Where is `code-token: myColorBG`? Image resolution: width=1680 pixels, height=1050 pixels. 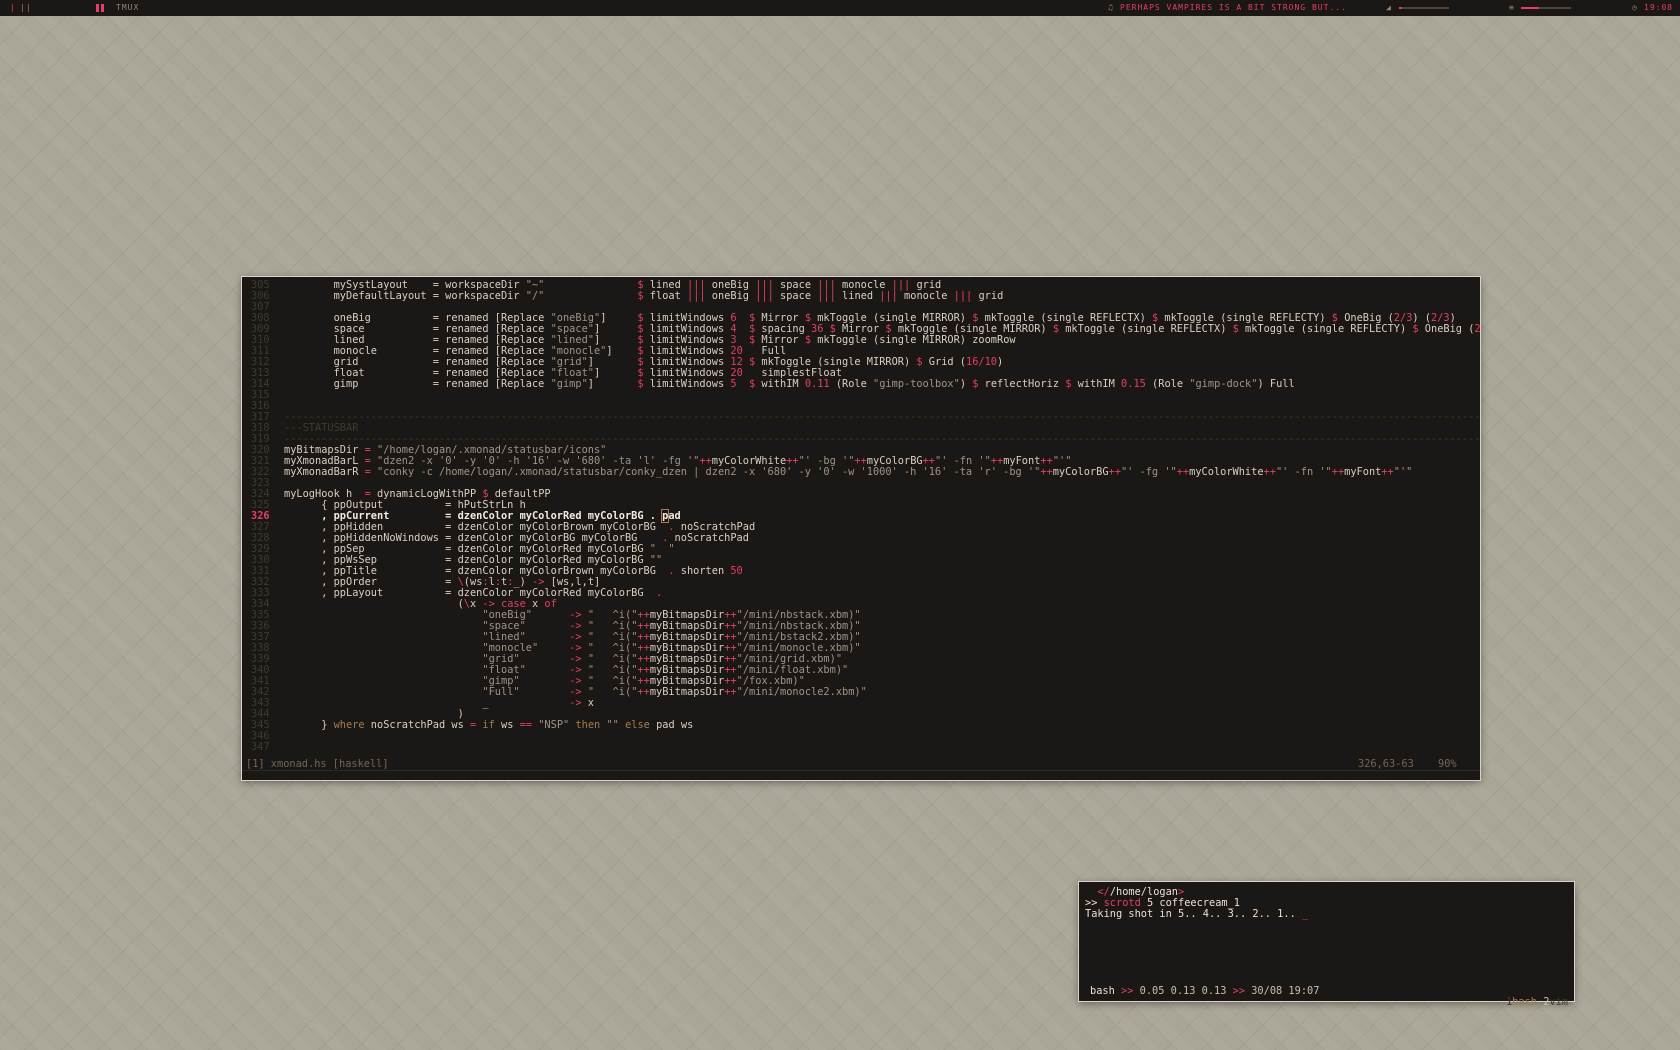 code-token: myColorBG is located at coordinates (1080, 472).